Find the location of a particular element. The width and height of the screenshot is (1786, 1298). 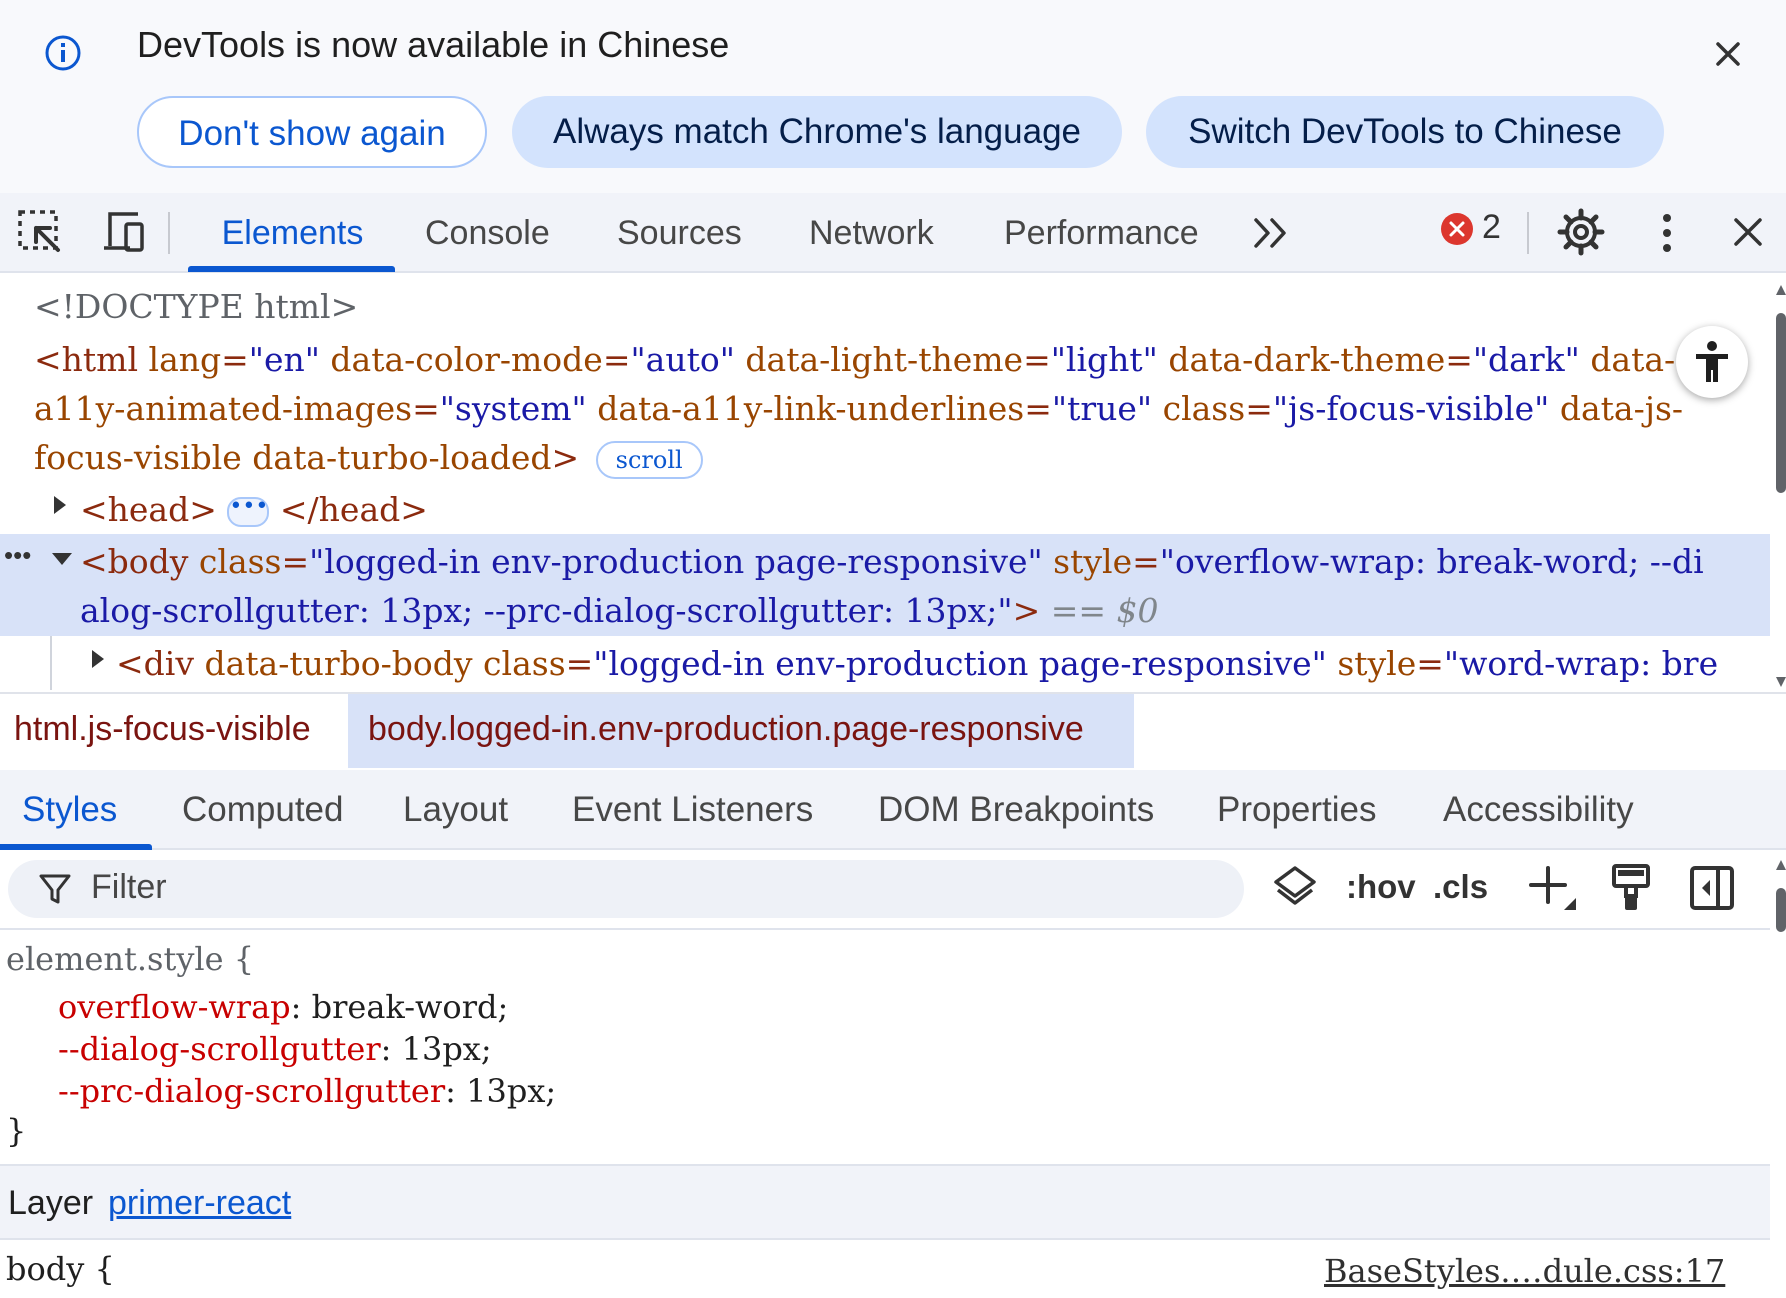

dom-tree-scrollbar is located at coordinates (1781, 486).